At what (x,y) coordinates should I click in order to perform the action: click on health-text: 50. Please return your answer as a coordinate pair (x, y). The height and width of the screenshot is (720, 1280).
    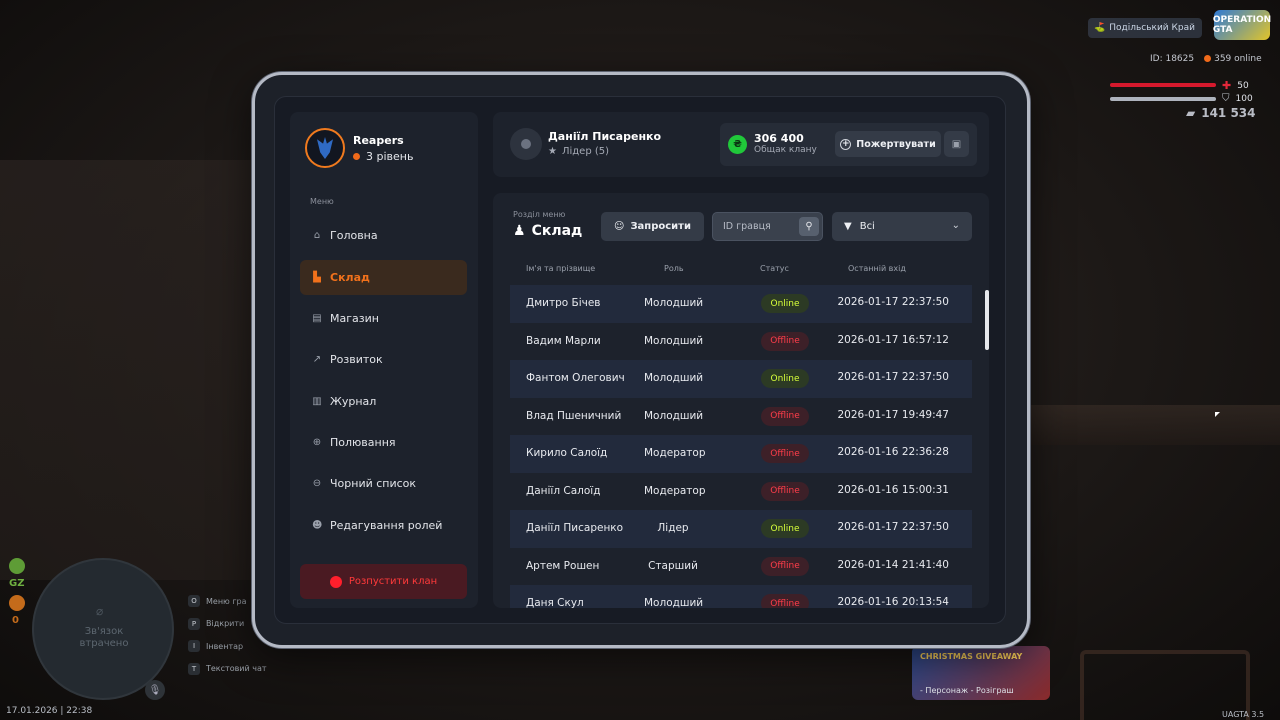
    Looking at the image, I should click on (1243, 85).